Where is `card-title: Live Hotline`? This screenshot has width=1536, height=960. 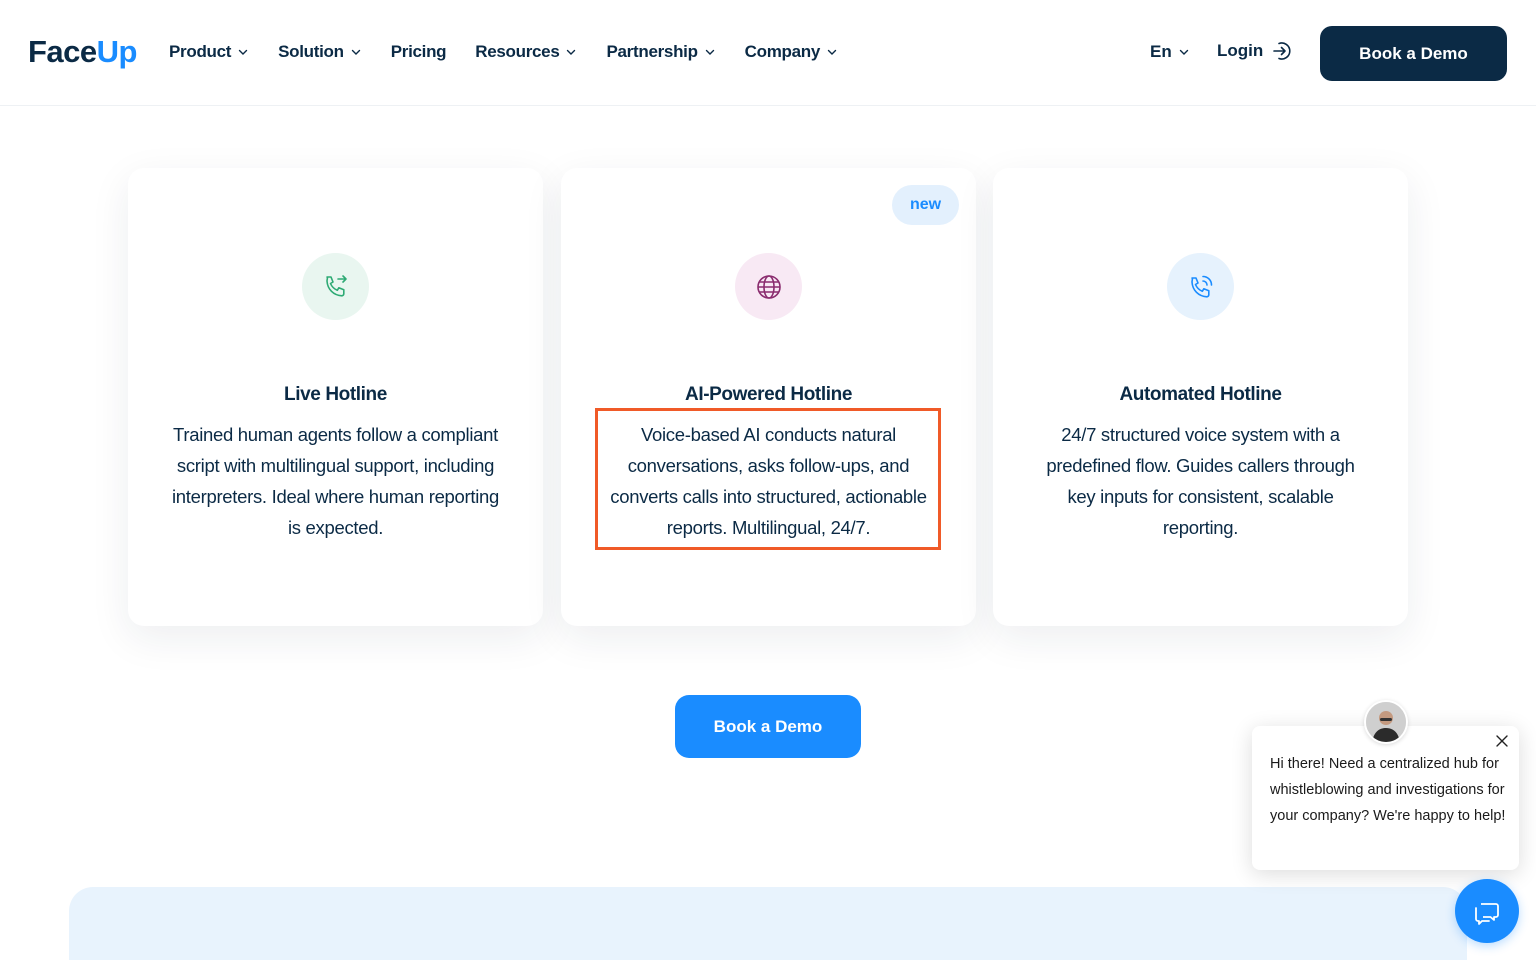 card-title: Live Hotline is located at coordinates (335, 394).